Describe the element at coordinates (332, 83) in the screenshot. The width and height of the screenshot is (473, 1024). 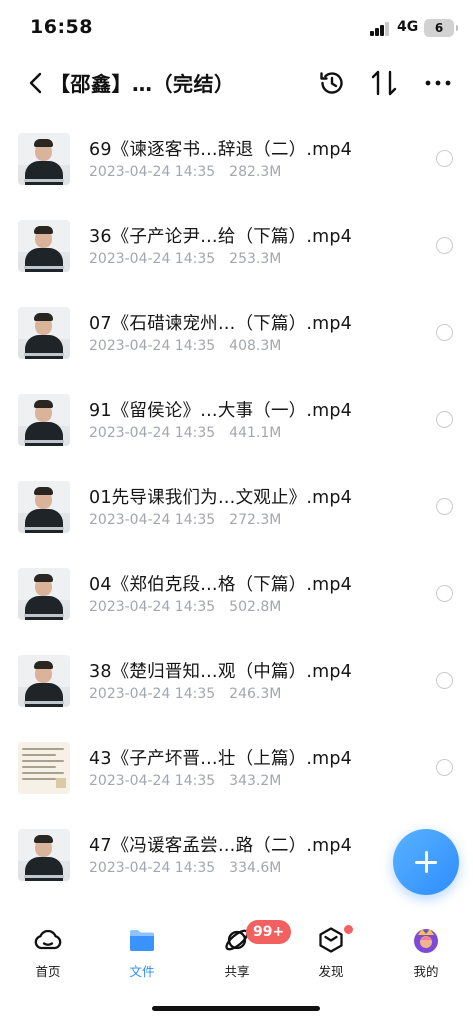
I see `history-clock-icon` at that location.